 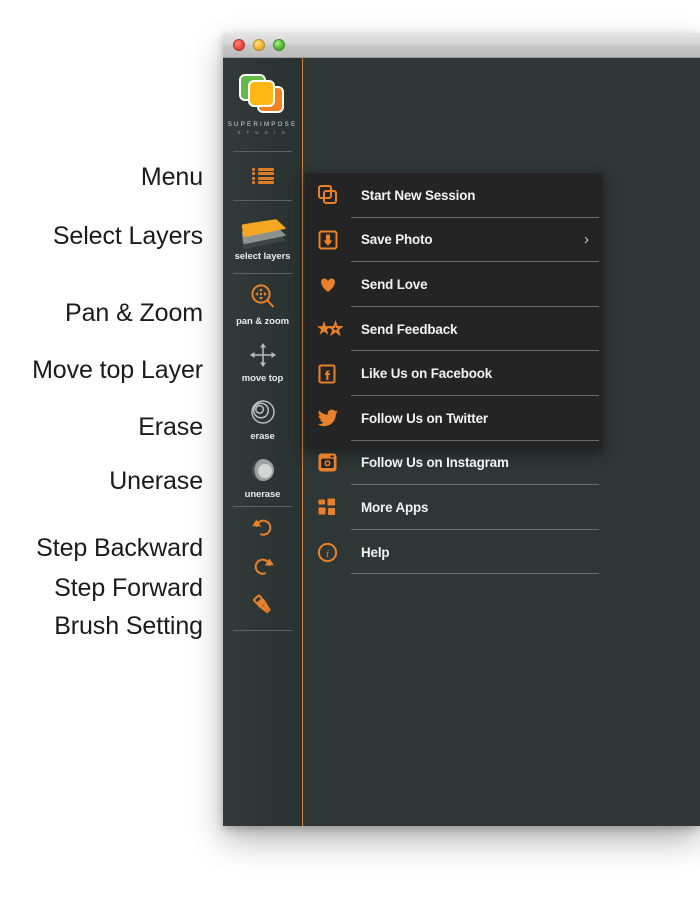 What do you see at coordinates (332, 240) in the screenshot?
I see `save-download-icon` at bounding box center [332, 240].